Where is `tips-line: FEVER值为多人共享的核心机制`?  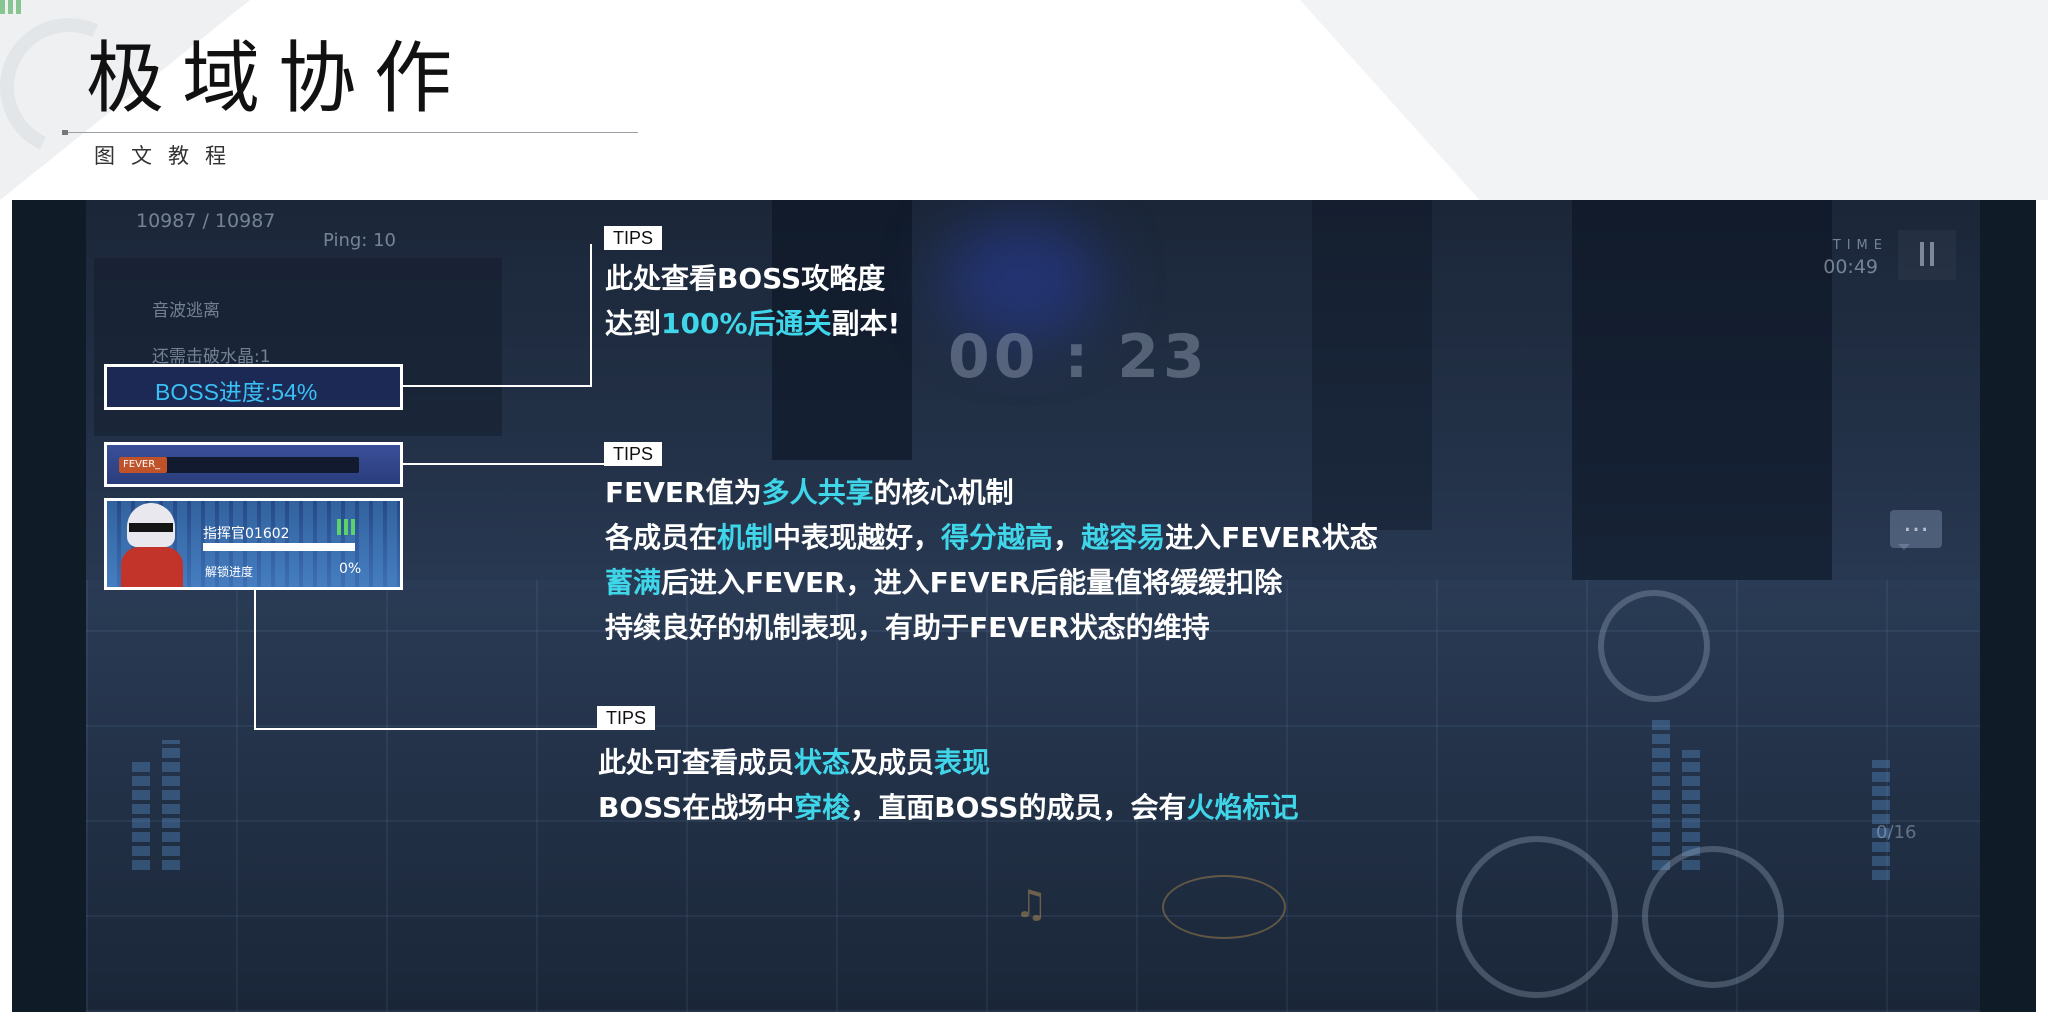 tips-line: FEVER值为多人共享的核心机制 is located at coordinates (991, 492).